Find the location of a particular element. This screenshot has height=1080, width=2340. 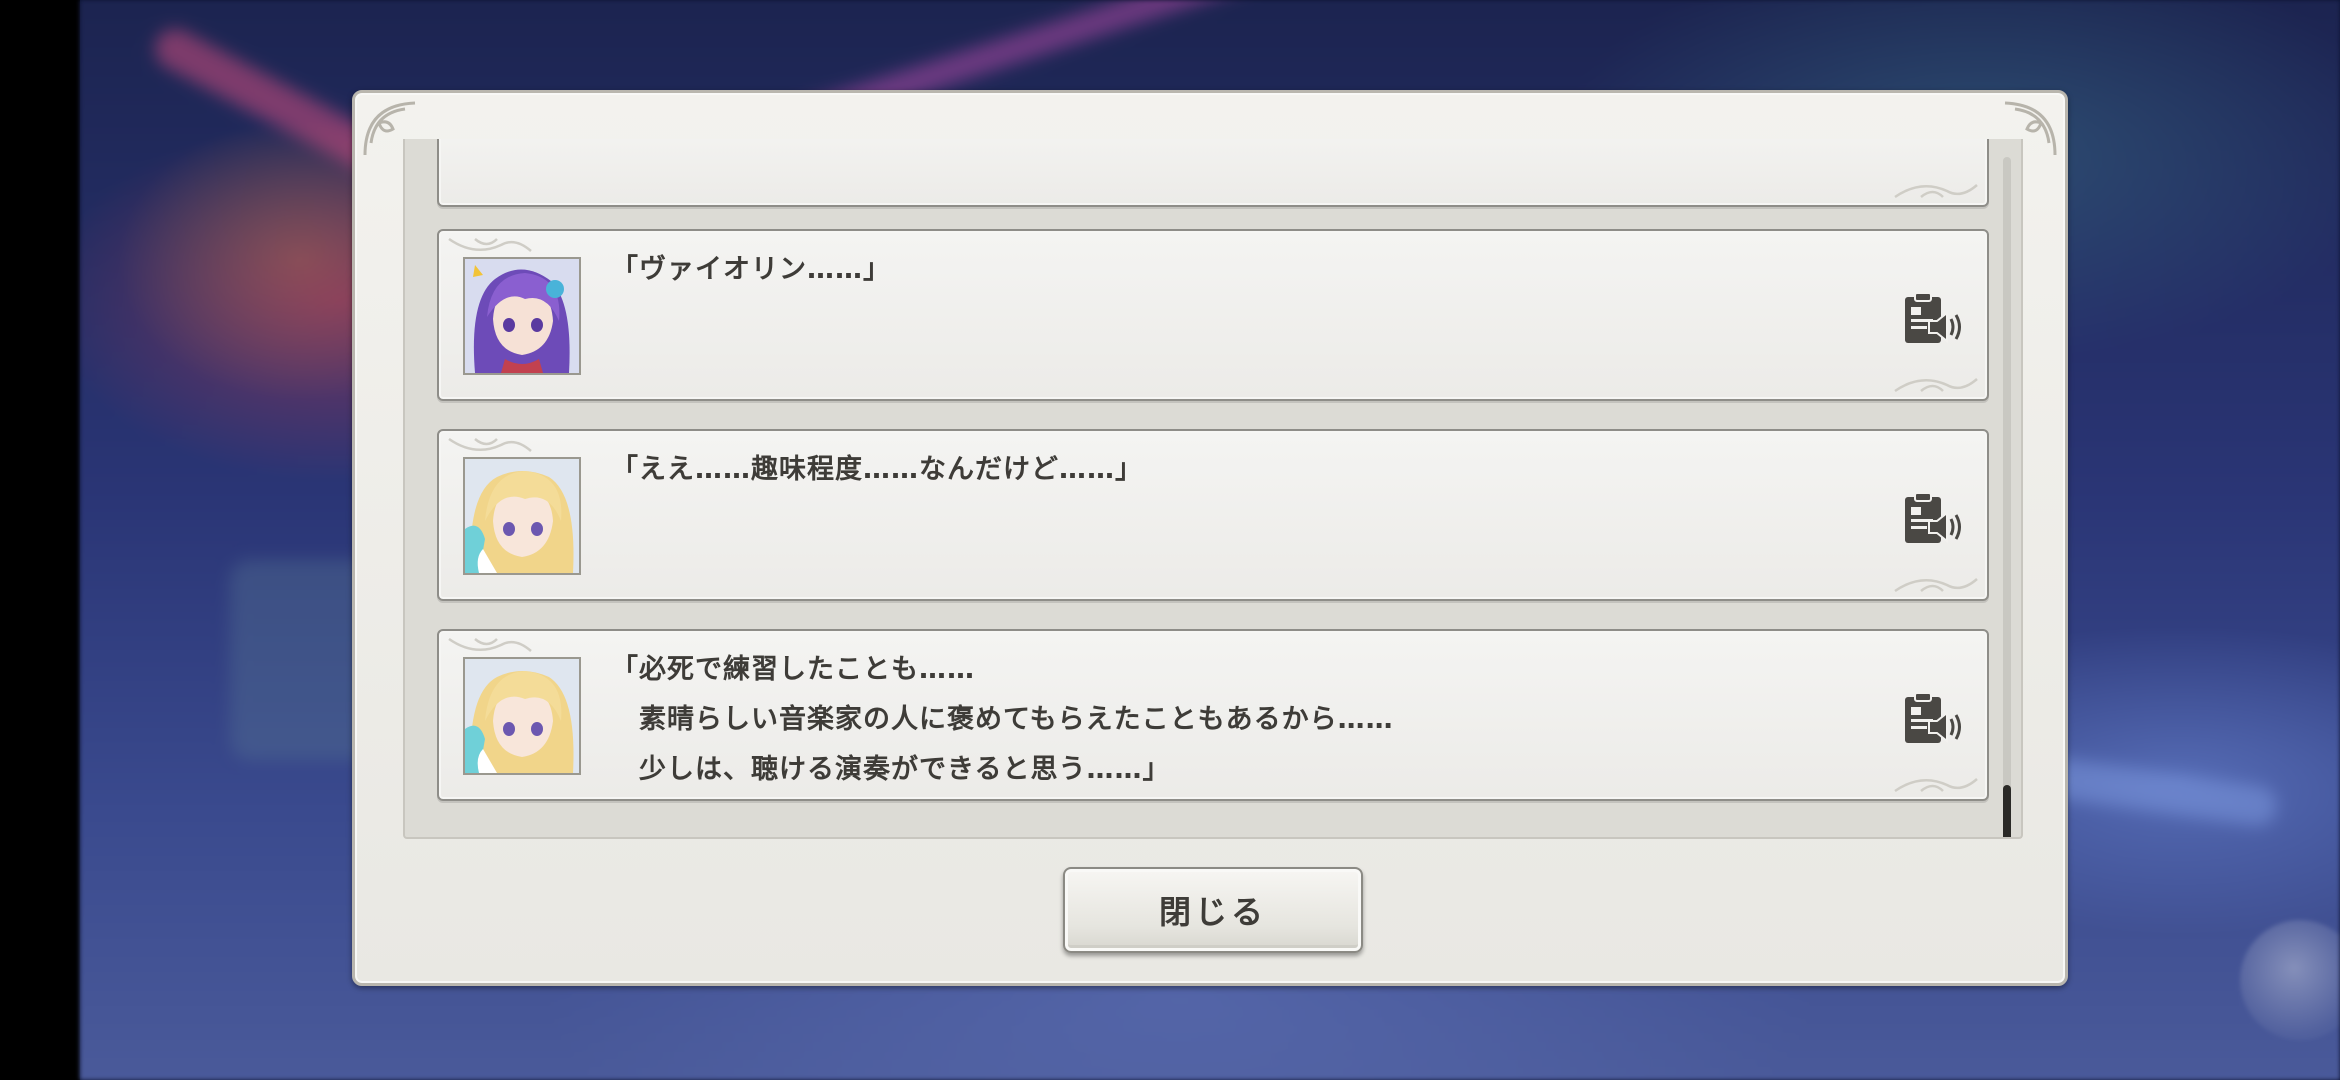

purple-haired-girl-avatar is located at coordinates (522, 316).